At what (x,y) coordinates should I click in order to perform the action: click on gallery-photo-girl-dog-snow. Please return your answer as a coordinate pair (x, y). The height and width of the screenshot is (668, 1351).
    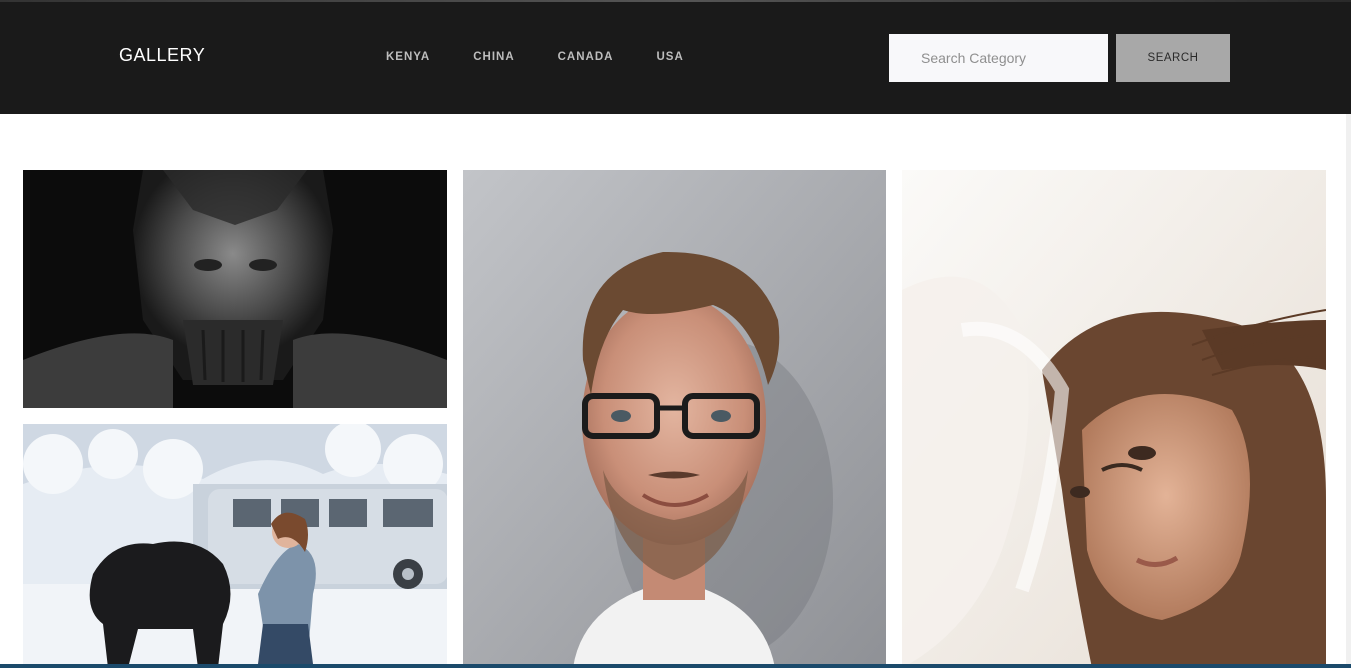
    Looking at the image, I should click on (235, 546).